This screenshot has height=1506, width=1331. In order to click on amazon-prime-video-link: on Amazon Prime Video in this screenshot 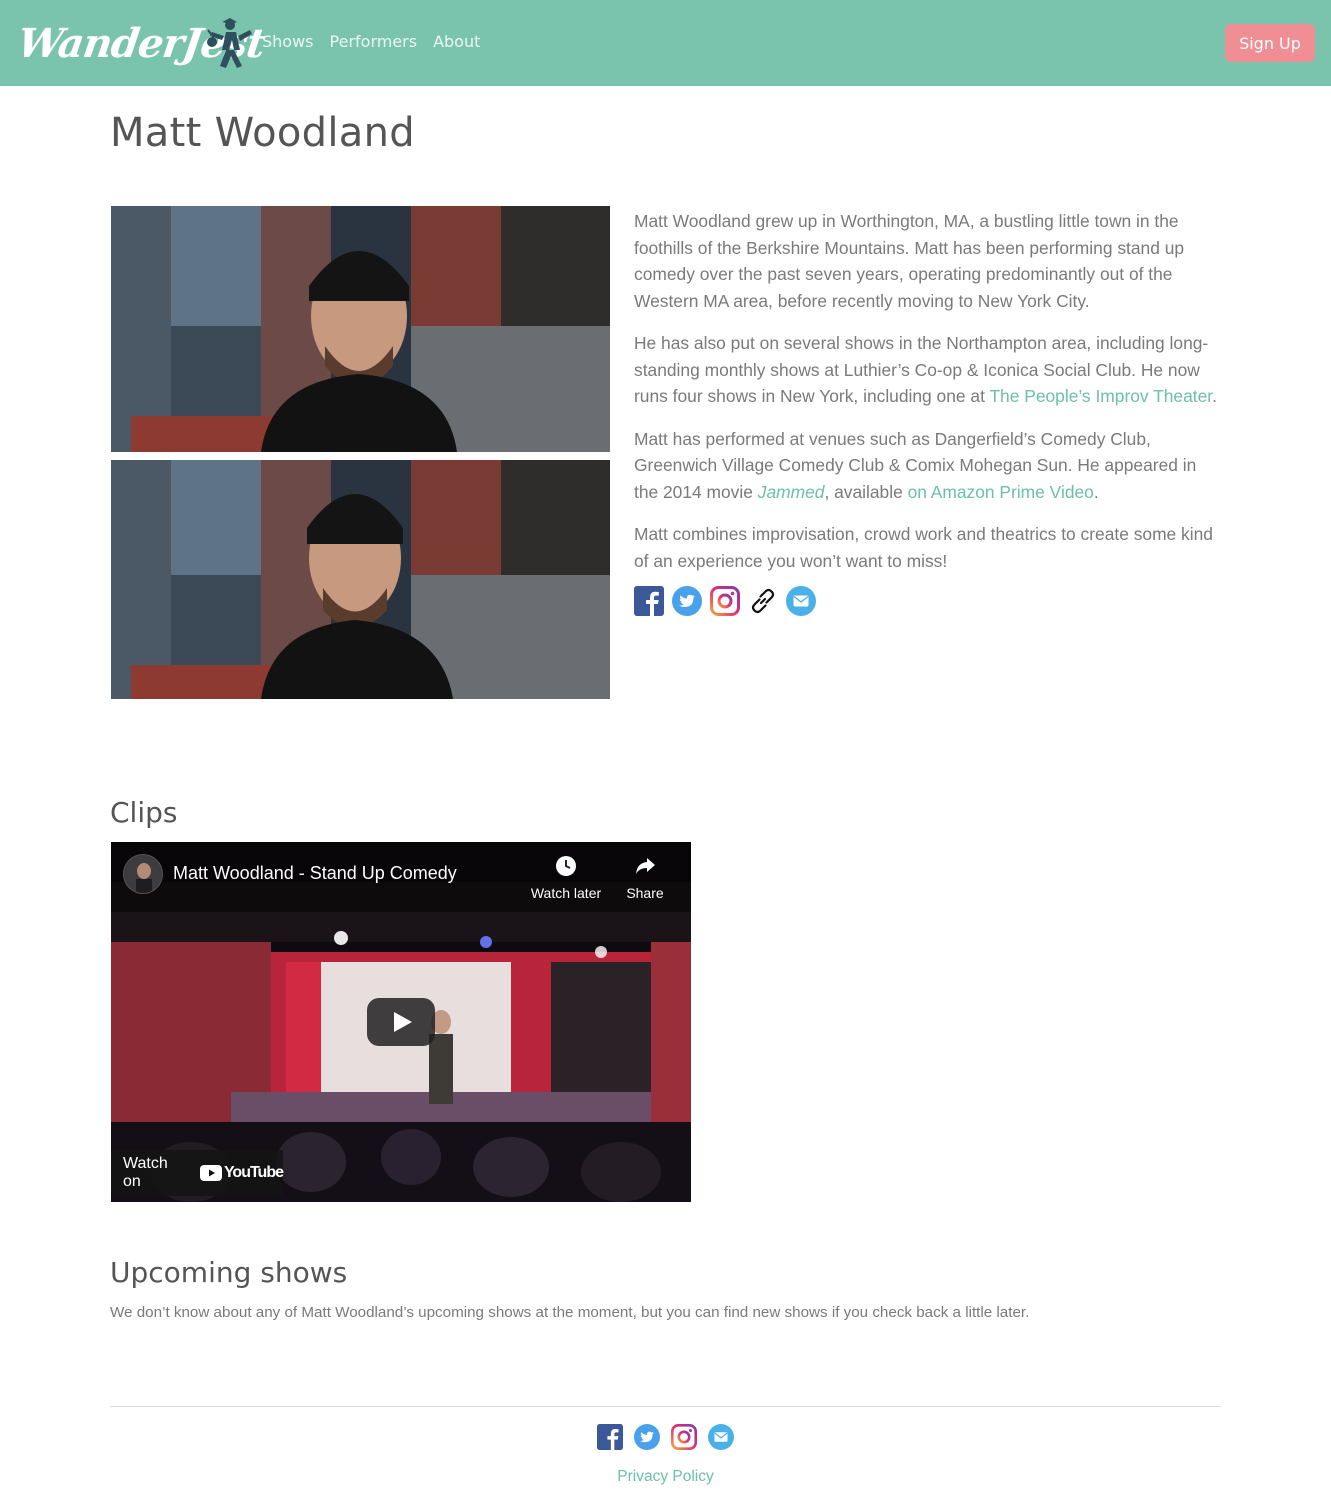, I will do `click(1001, 492)`.